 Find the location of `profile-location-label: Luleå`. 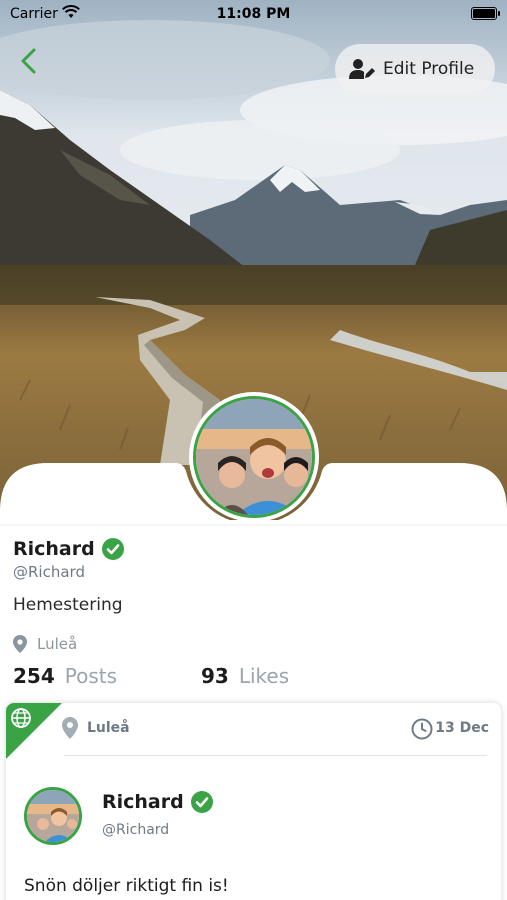

profile-location-label: Luleå is located at coordinates (57, 644).